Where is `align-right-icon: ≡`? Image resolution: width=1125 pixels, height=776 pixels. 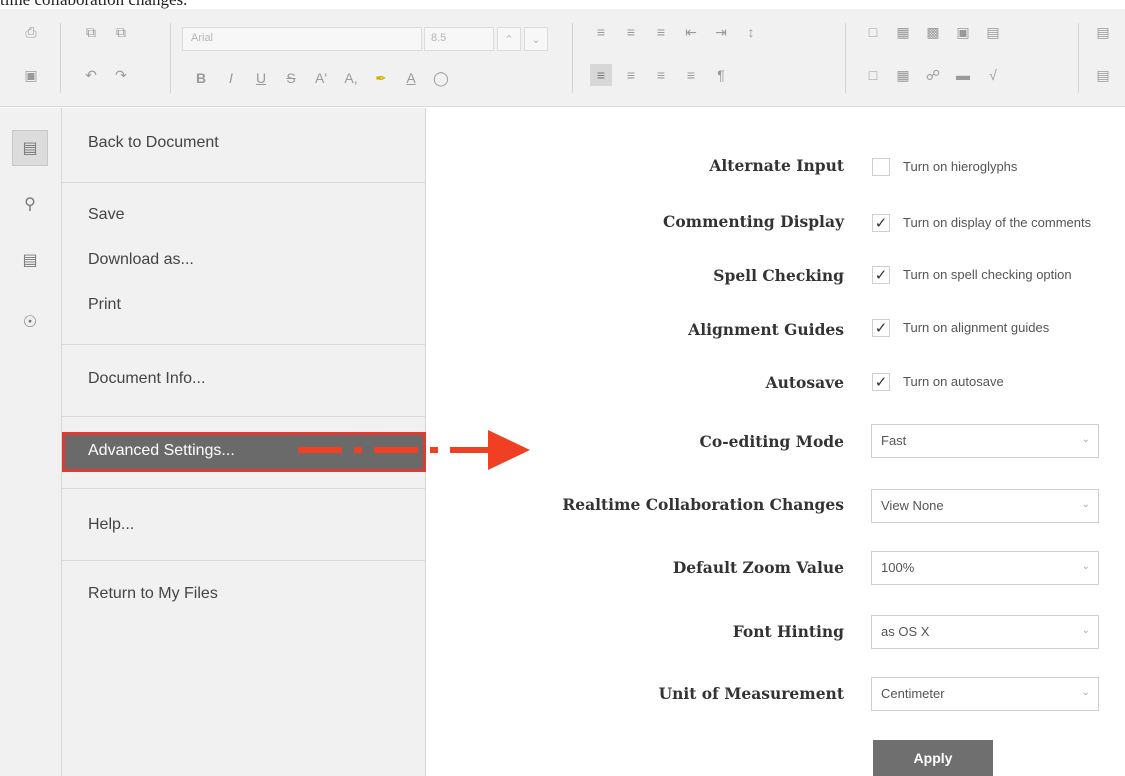
align-right-icon: ≡ is located at coordinates (661, 75).